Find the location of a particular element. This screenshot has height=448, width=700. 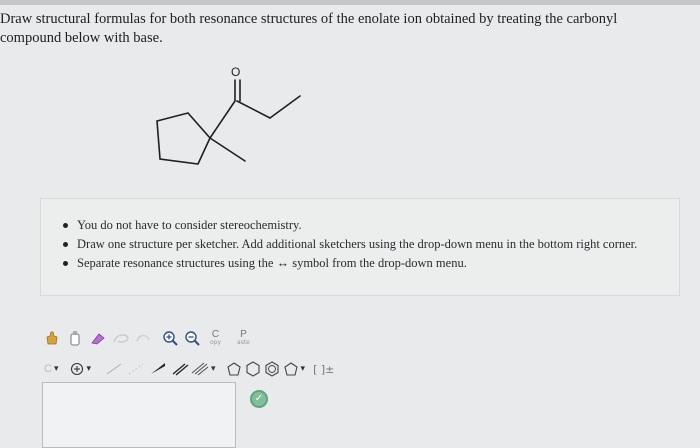

undo-flask-icon is located at coordinates (75, 338).